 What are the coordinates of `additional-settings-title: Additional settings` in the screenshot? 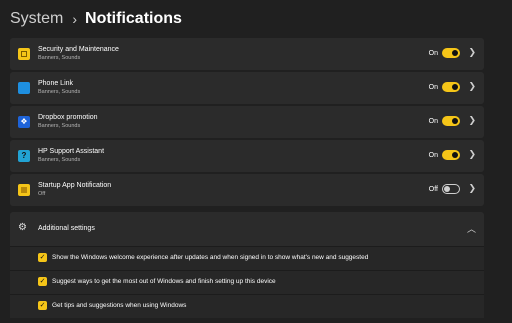 It's located at (66, 228).